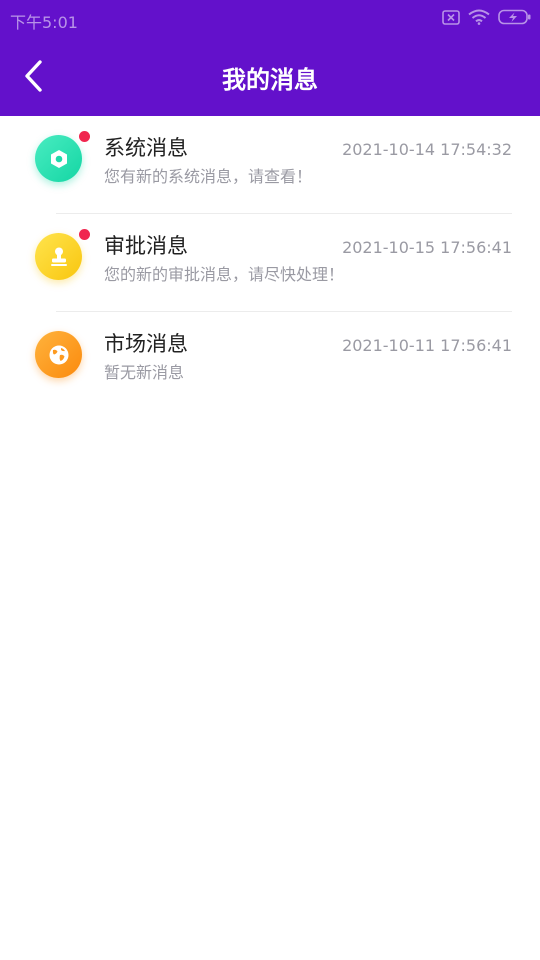 The image size is (540, 960). I want to click on approval-message-avatar, so click(58, 256).